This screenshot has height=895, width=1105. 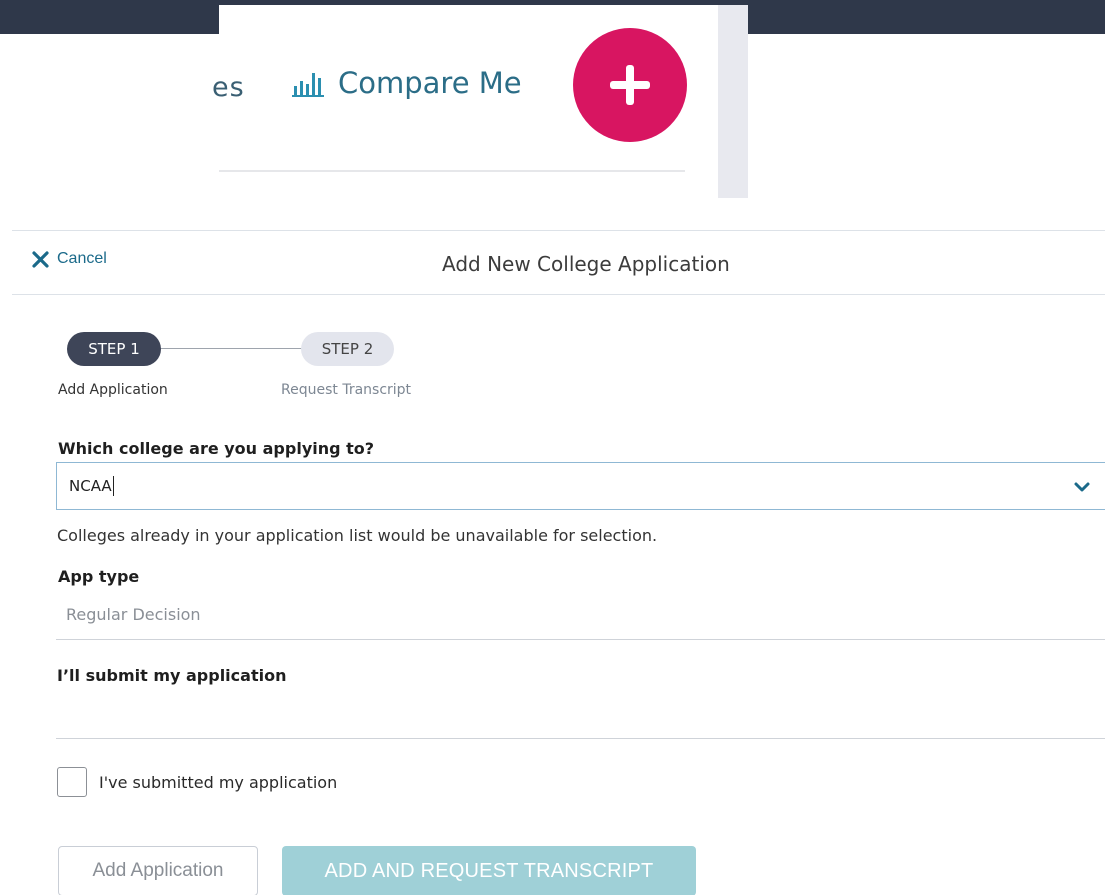 What do you see at coordinates (558, 294) in the screenshot?
I see `header-bottom-divider` at bounding box center [558, 294].